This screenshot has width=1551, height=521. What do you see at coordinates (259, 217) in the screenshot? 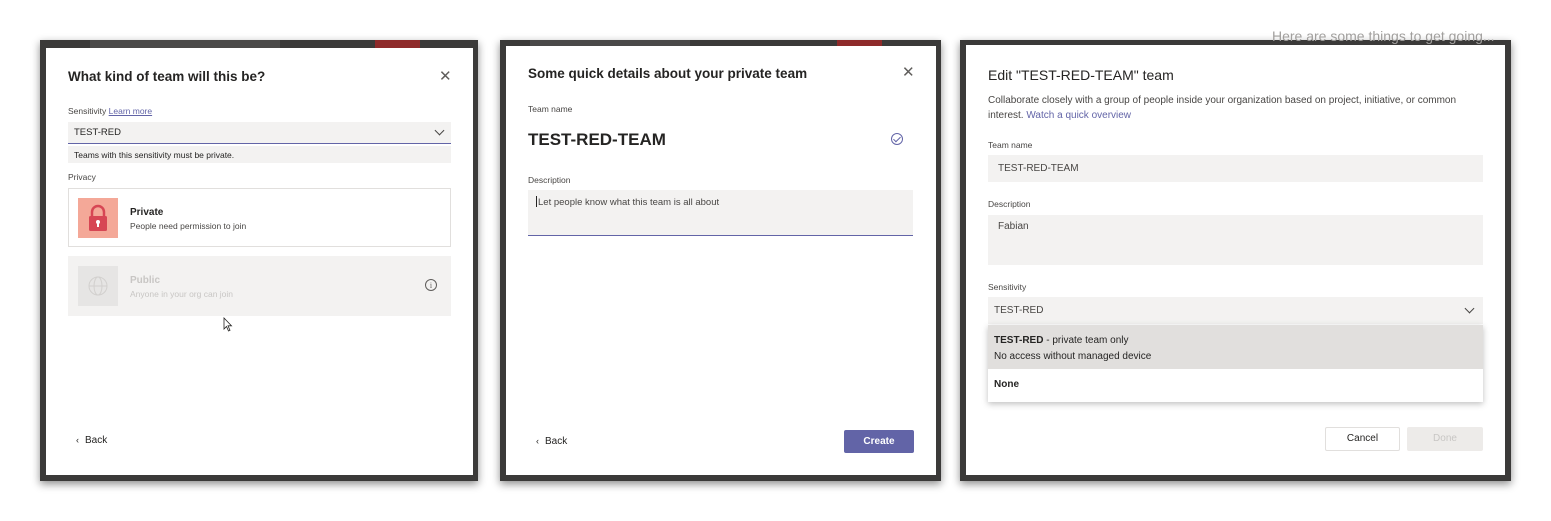
I see `privacy-option-private: Private People need permission to join` at bounding box center [259, 217].